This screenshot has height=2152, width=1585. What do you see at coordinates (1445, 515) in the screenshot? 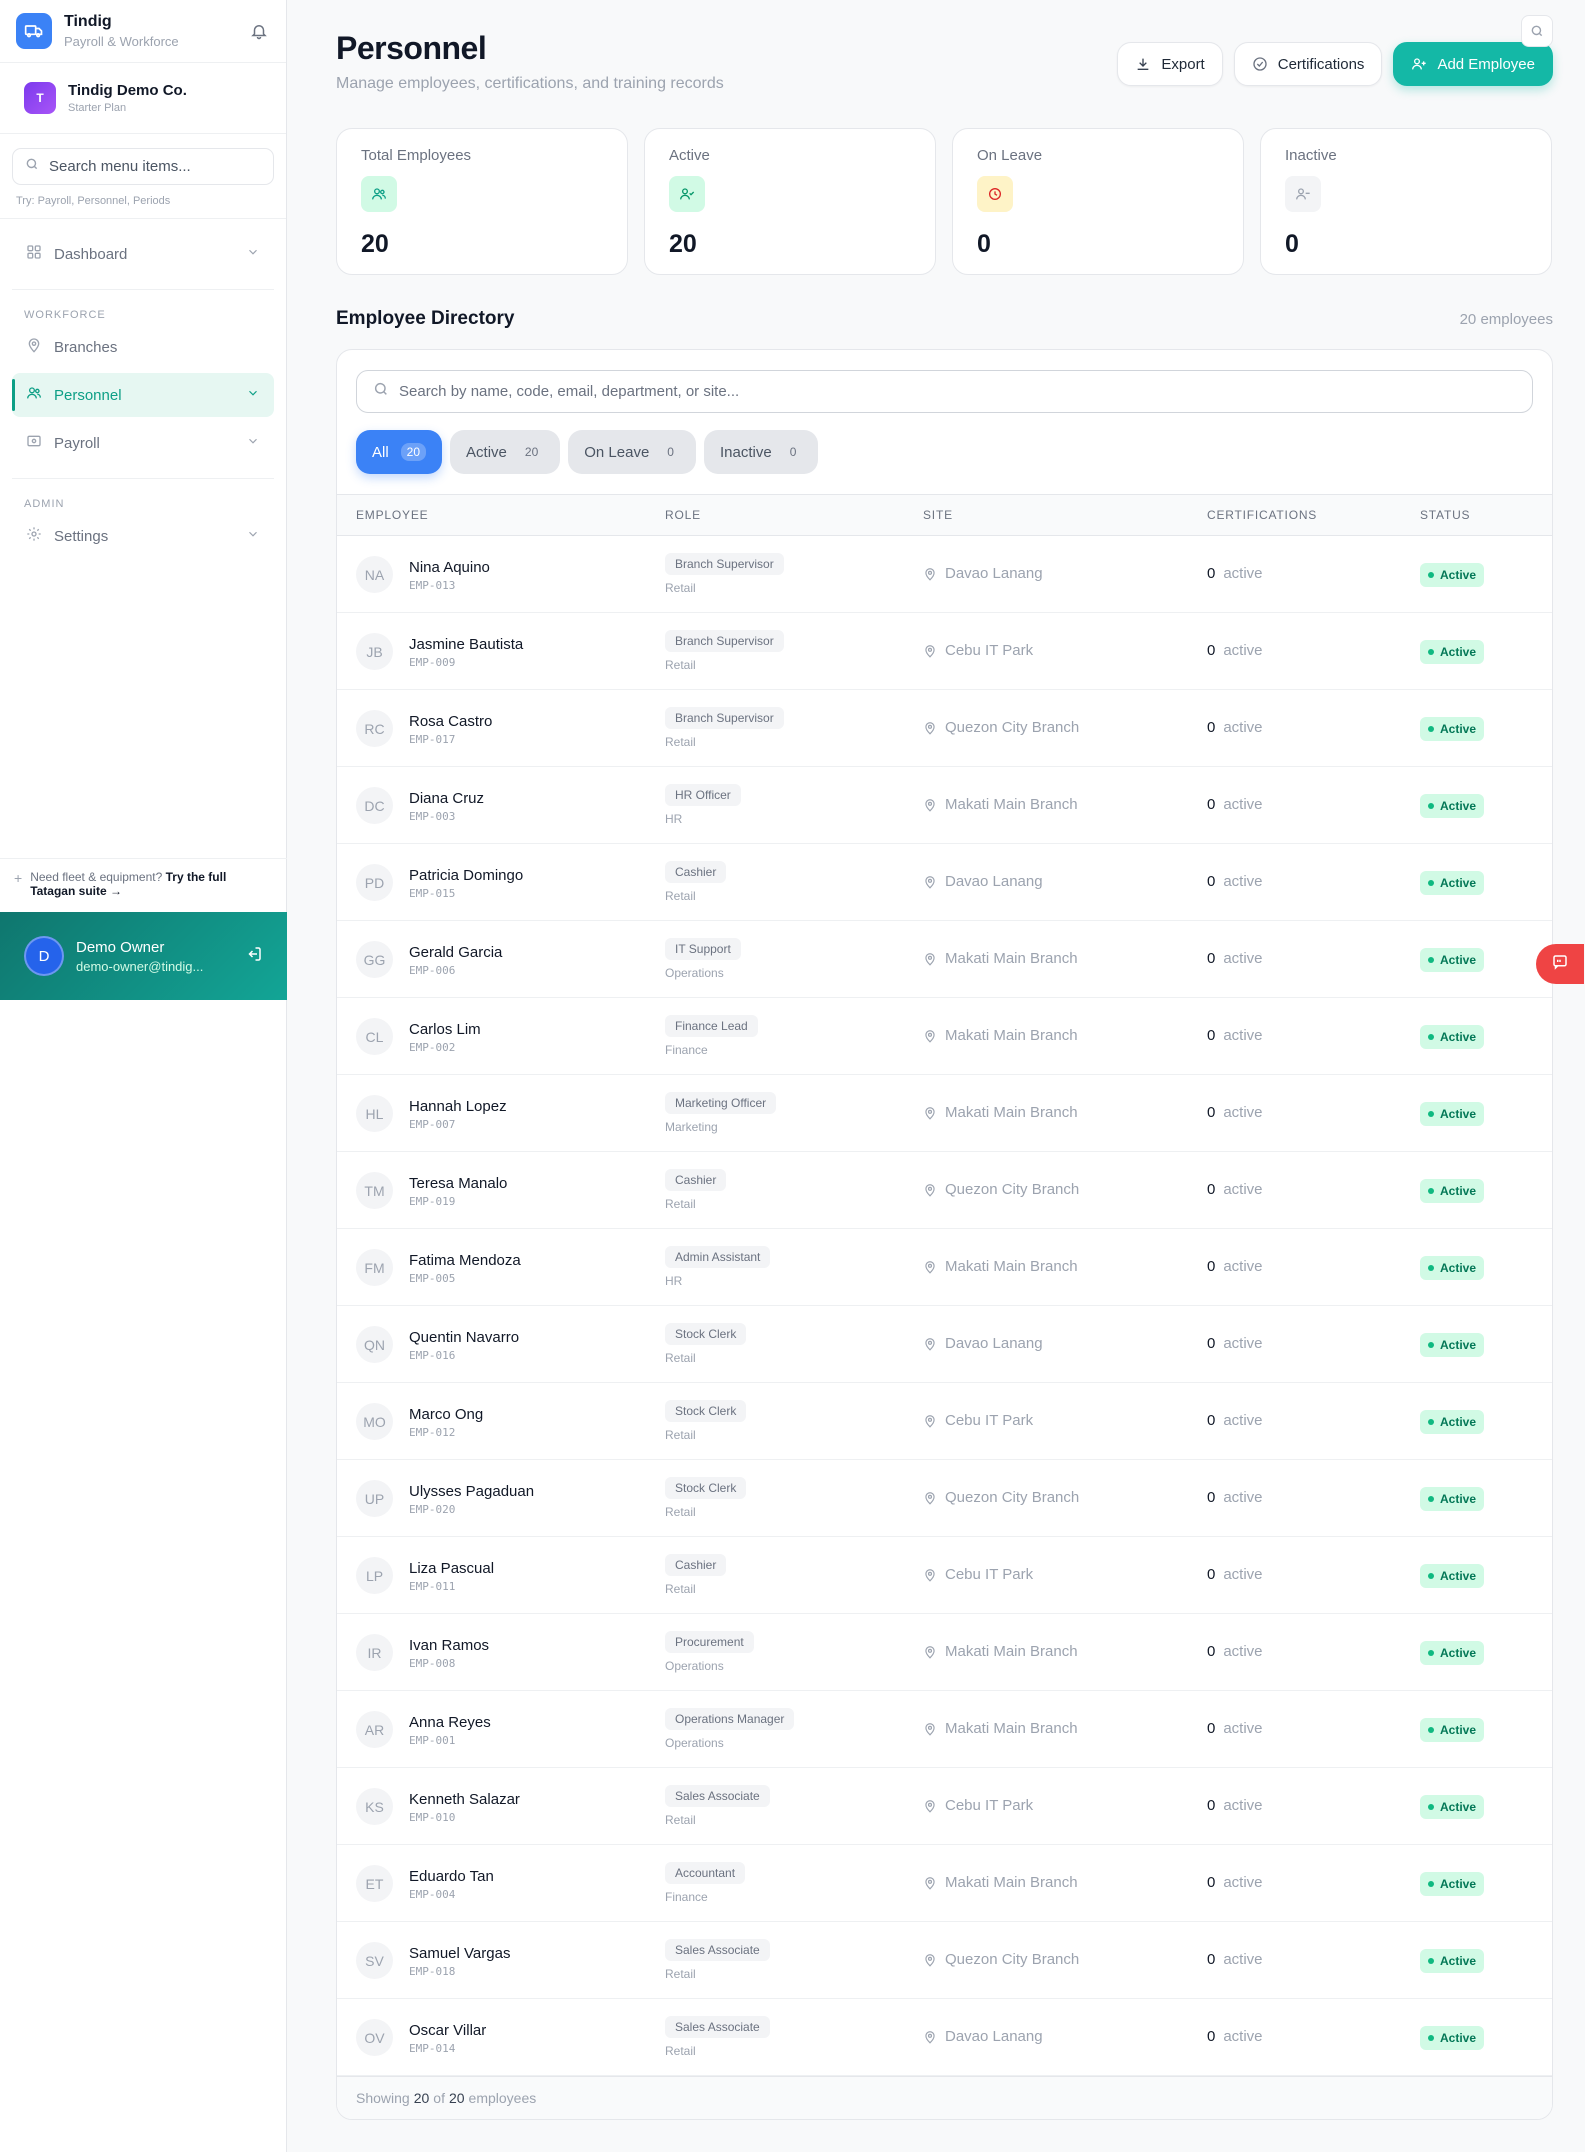
I see `column-status: STATUS` at bounding box center [1445, 515].